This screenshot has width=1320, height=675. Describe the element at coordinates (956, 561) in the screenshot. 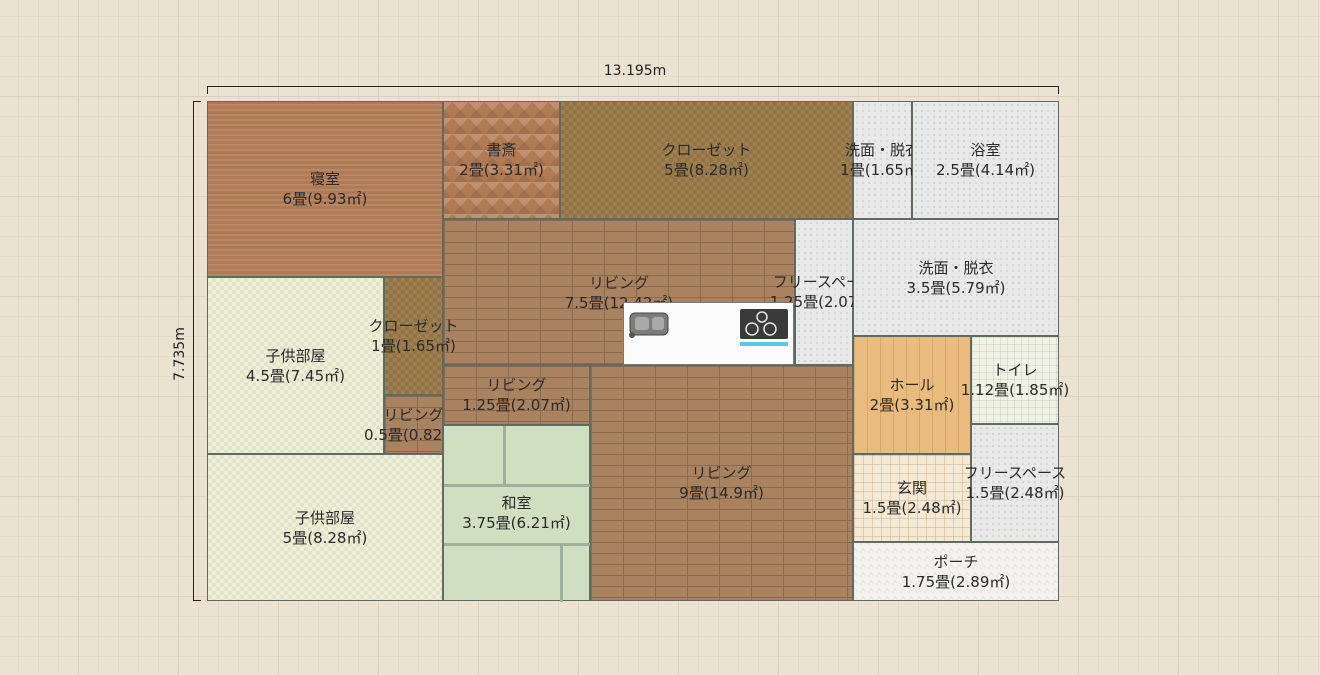

I see `room-name: ポーチ` at that location.